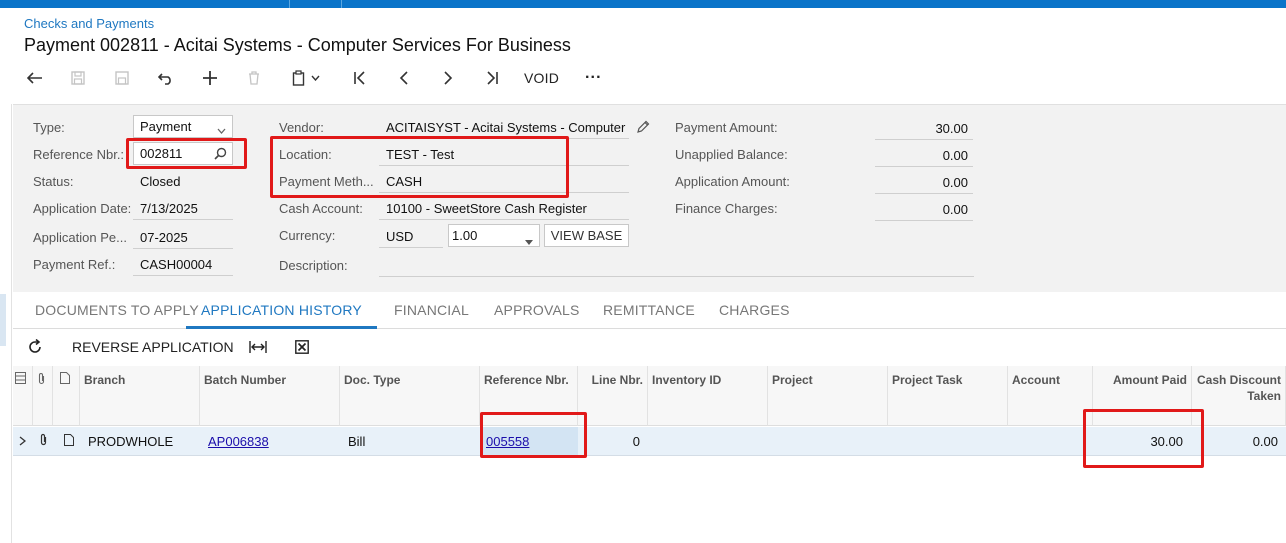 The image size is (1286, 543). Describe the element at coordinates (70, 441) in the screenshot. I see `note-icon` at that location.